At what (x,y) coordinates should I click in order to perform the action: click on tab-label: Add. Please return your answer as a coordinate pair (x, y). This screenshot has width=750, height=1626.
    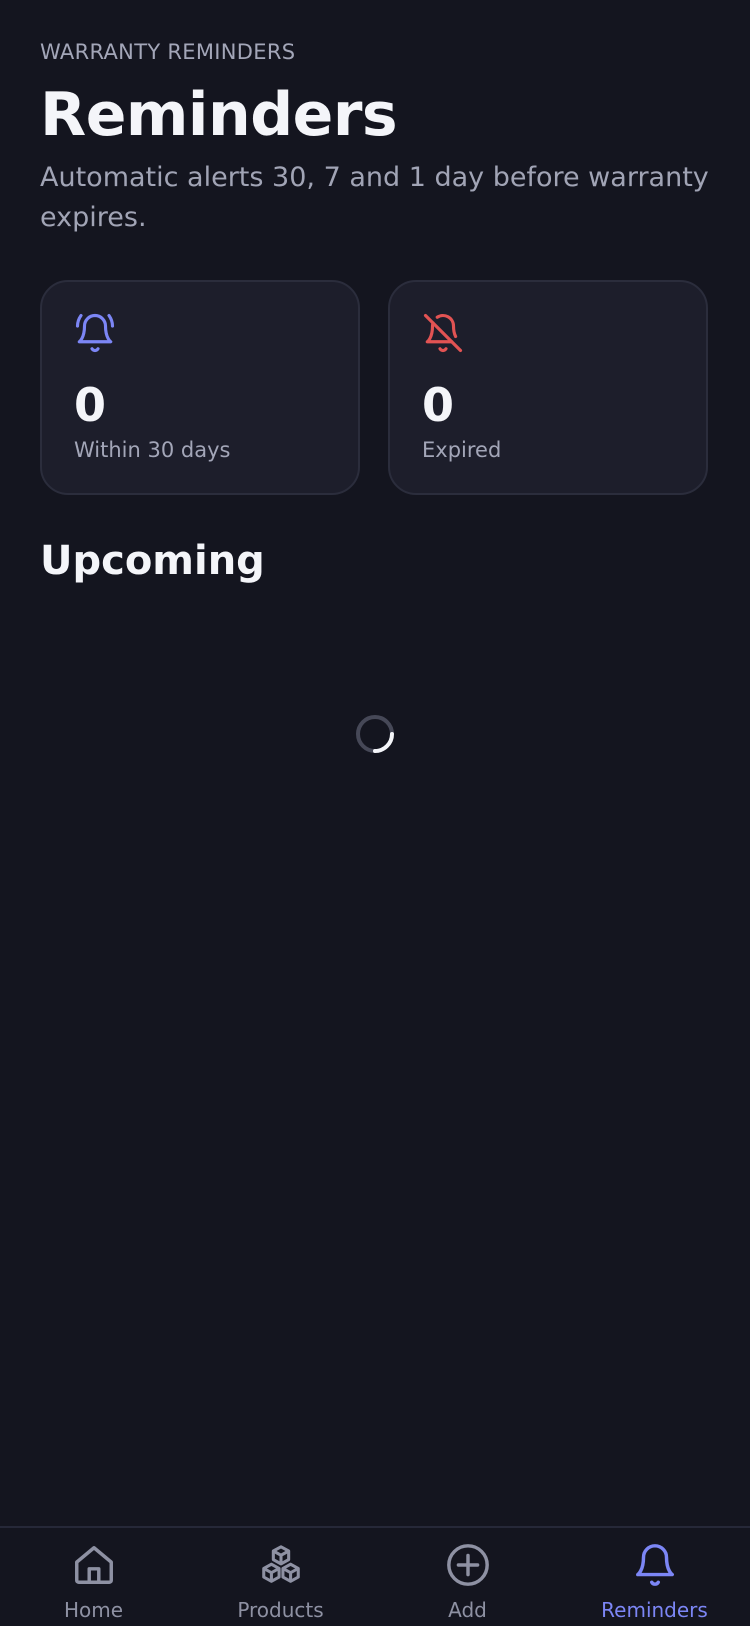
    Looking at the image, I should click on (467, 1610).